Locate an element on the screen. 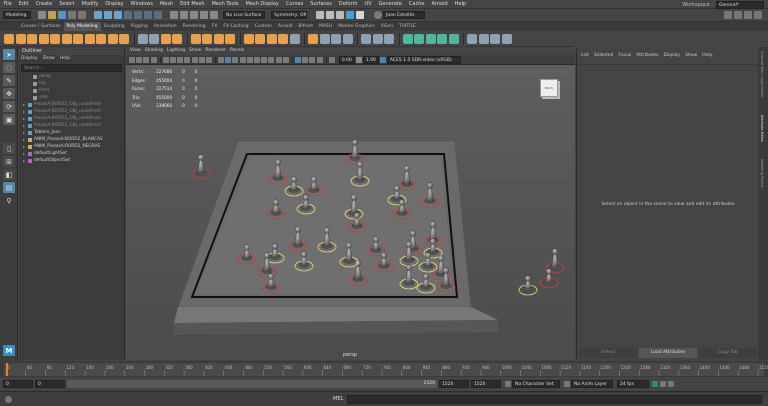 This screenshot has width=768, height=406. spherical-icon is located at coordinates (442, 38).